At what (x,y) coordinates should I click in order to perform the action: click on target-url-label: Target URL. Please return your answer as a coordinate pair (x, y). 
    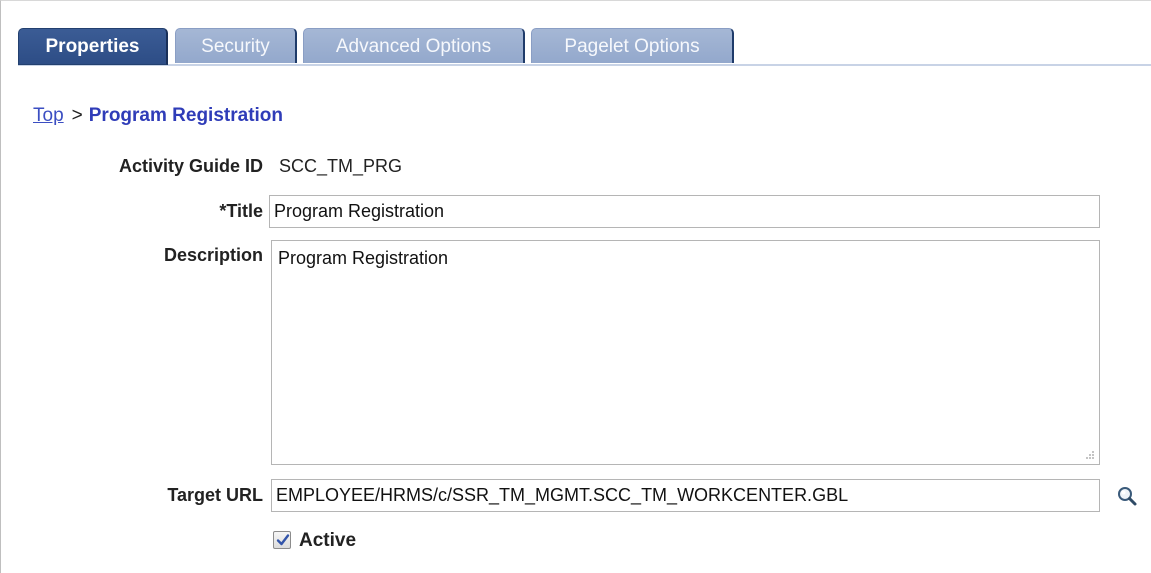
    Looking at the image, I should click on (215, 495).